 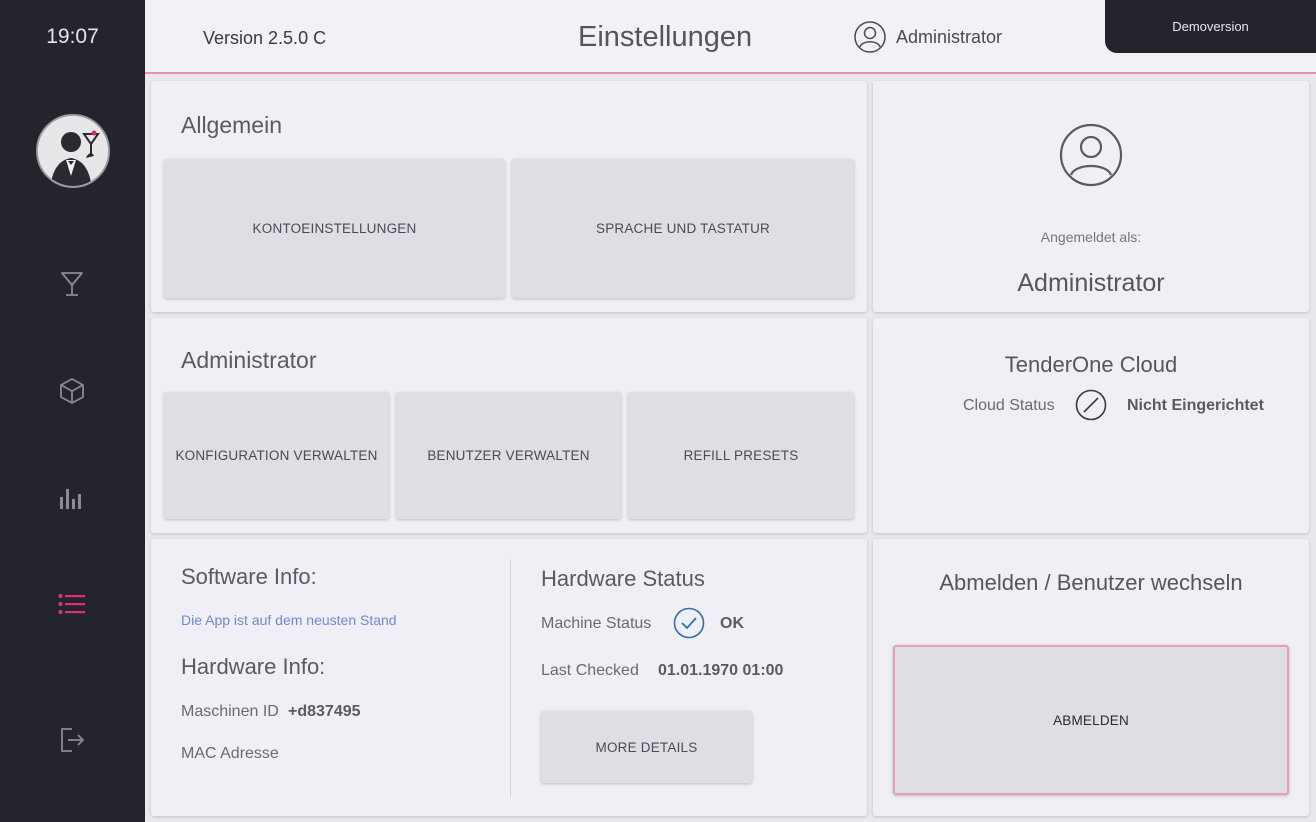 What do you see at coordinates (276, 455) in the screenshot?
I see `manage-configuration-button: KONFIGURATION VERWALTEN` at bounding box center [276, 455].